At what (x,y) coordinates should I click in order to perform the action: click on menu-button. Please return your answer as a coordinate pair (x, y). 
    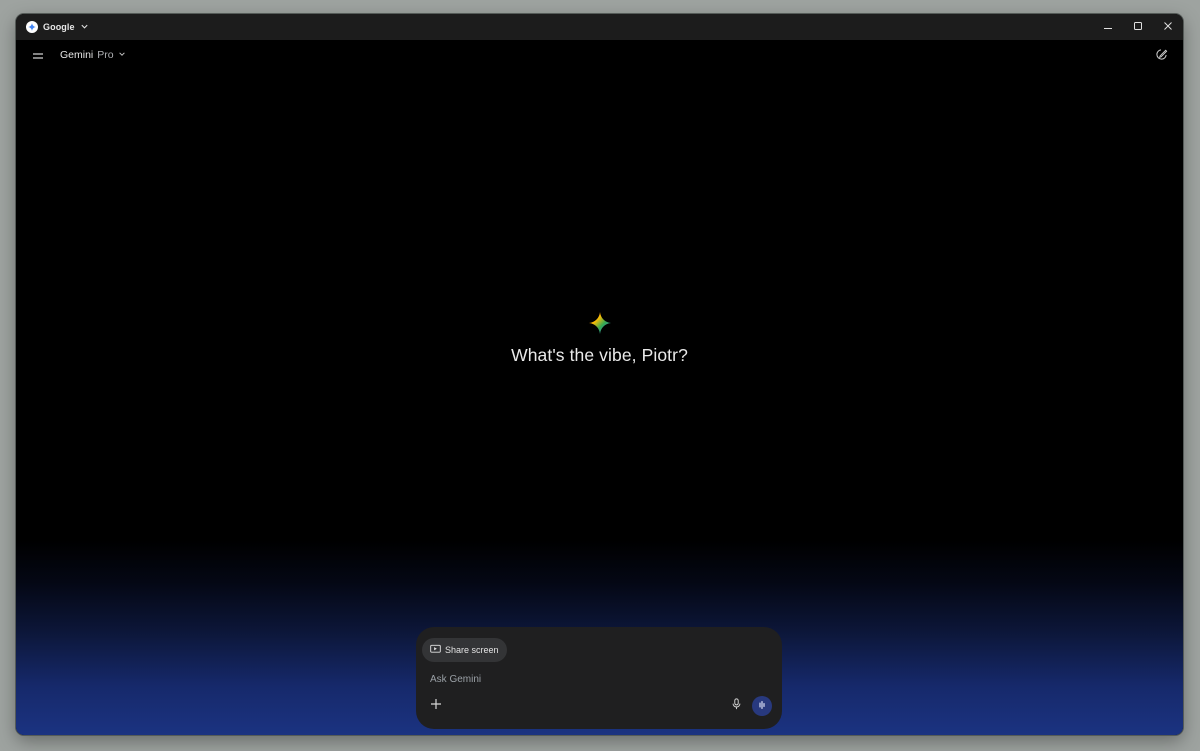
    Looking at the image, I should click on (38, 57).